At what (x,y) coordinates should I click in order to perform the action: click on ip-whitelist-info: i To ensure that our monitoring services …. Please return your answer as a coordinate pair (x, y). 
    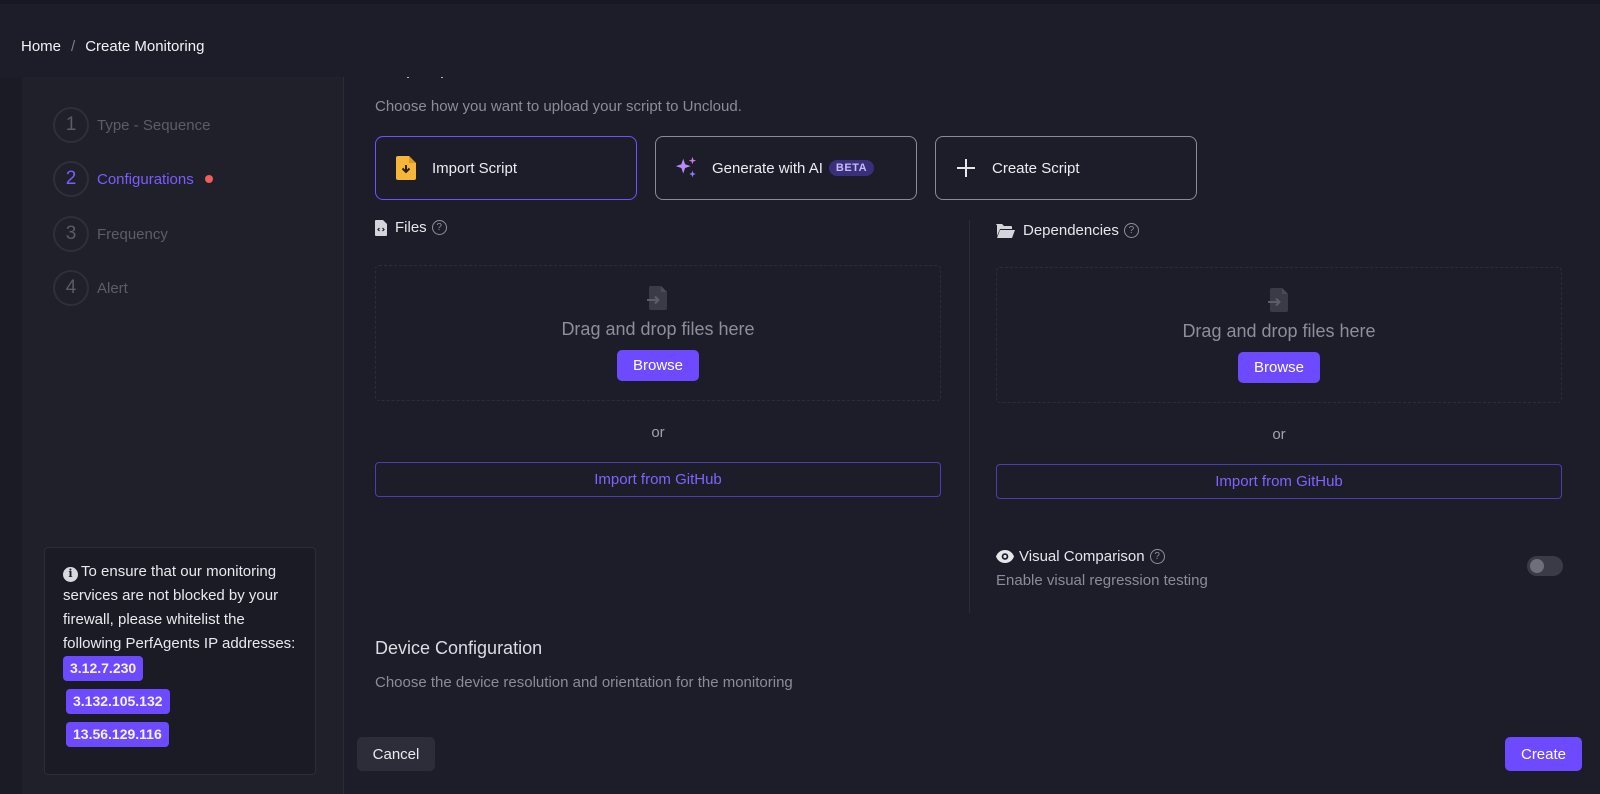
    Looking at the image, I should click on (180, 661).